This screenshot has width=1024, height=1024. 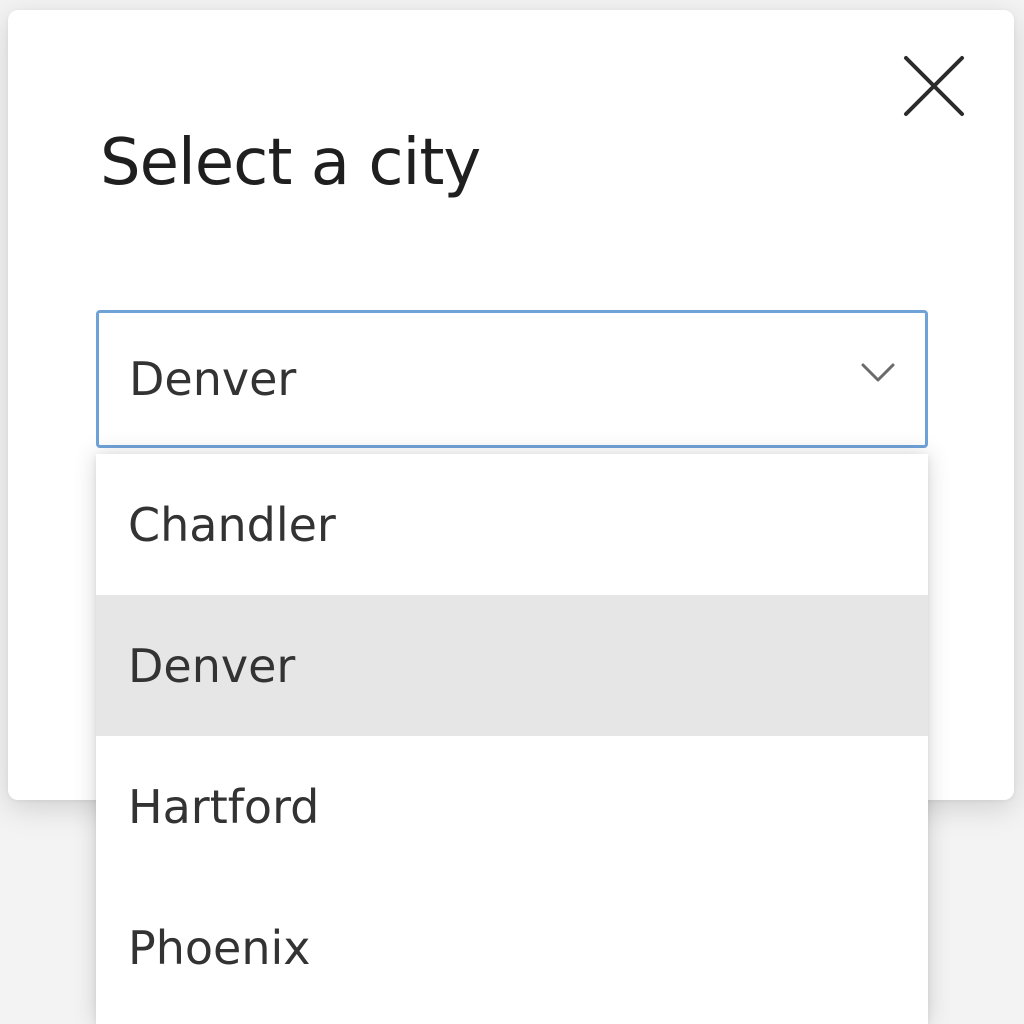 What do you see at coordinates (512, 379) in the screenshot?
I see `city-combobox: Denver` at bounding box center [512, 379].